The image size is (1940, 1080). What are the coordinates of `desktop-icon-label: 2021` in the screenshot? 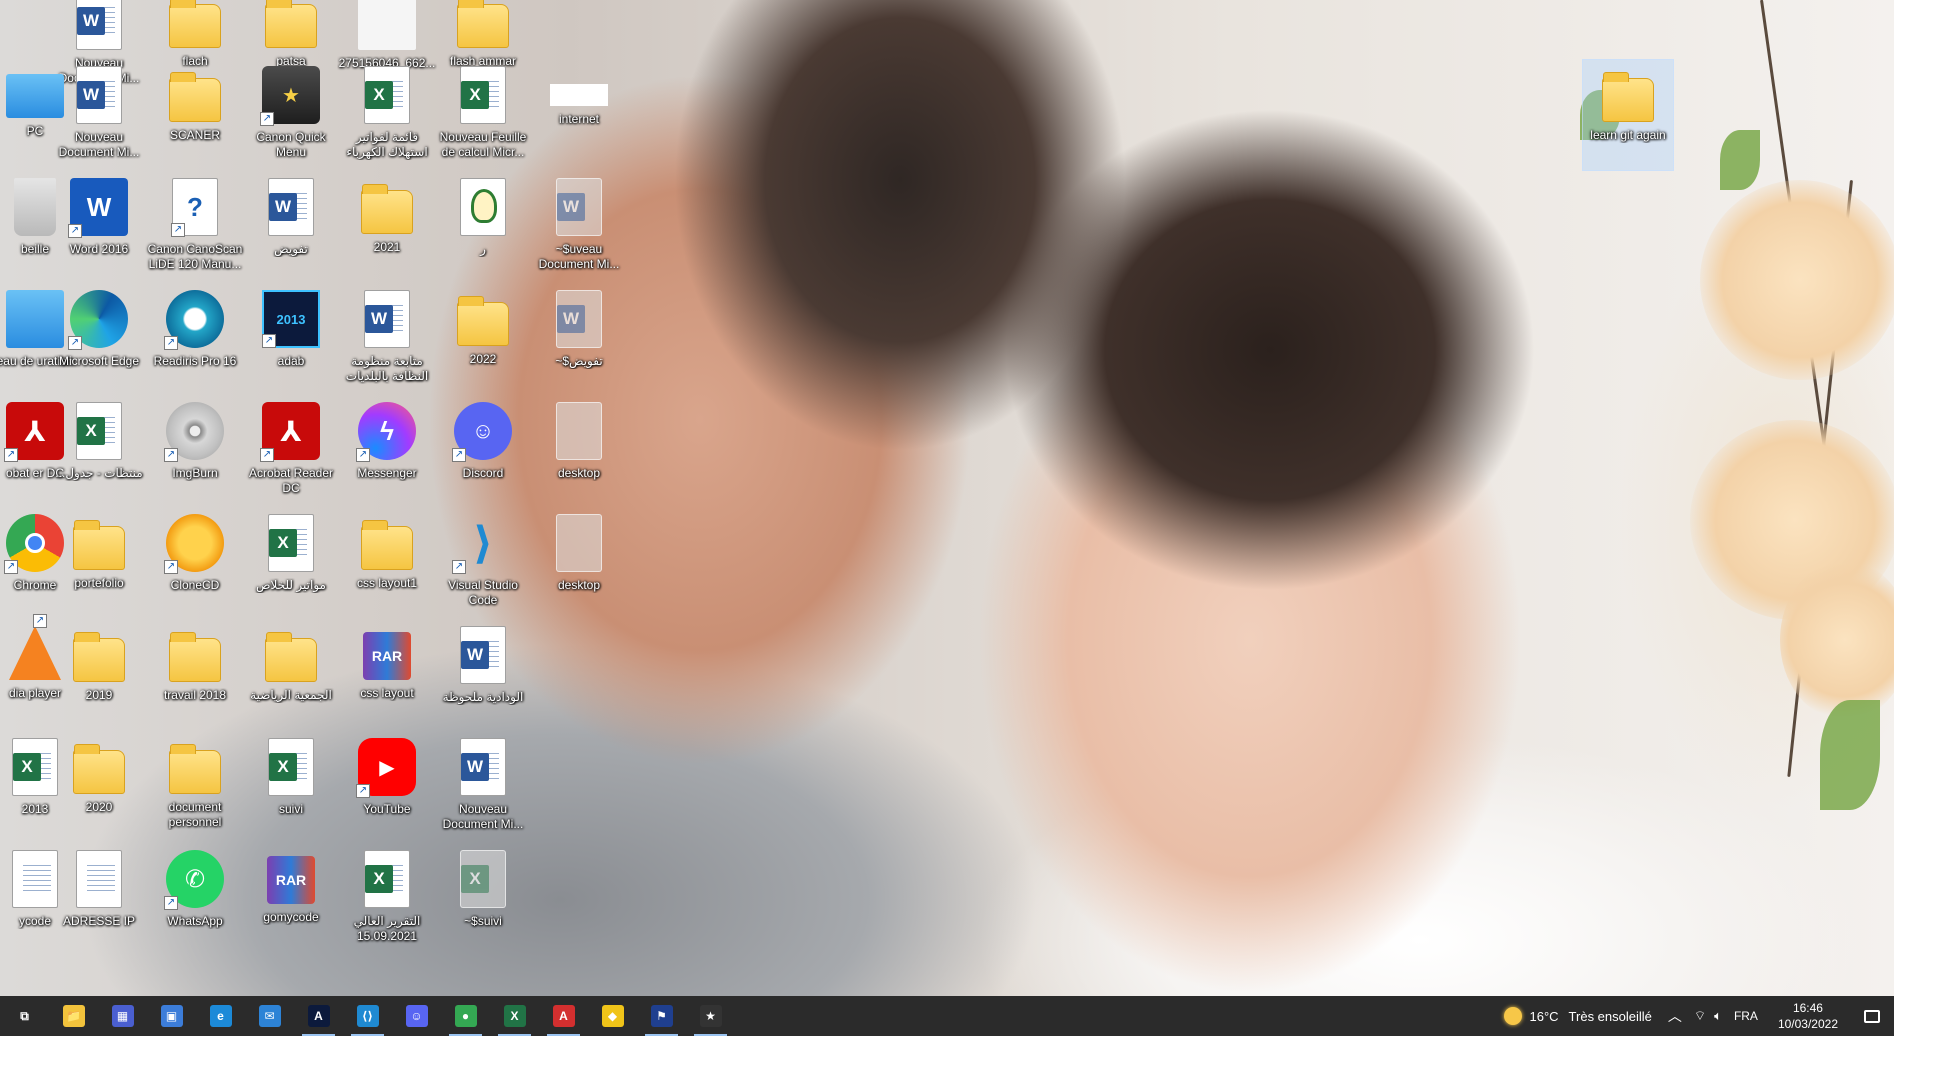 It's located at (387, 247).